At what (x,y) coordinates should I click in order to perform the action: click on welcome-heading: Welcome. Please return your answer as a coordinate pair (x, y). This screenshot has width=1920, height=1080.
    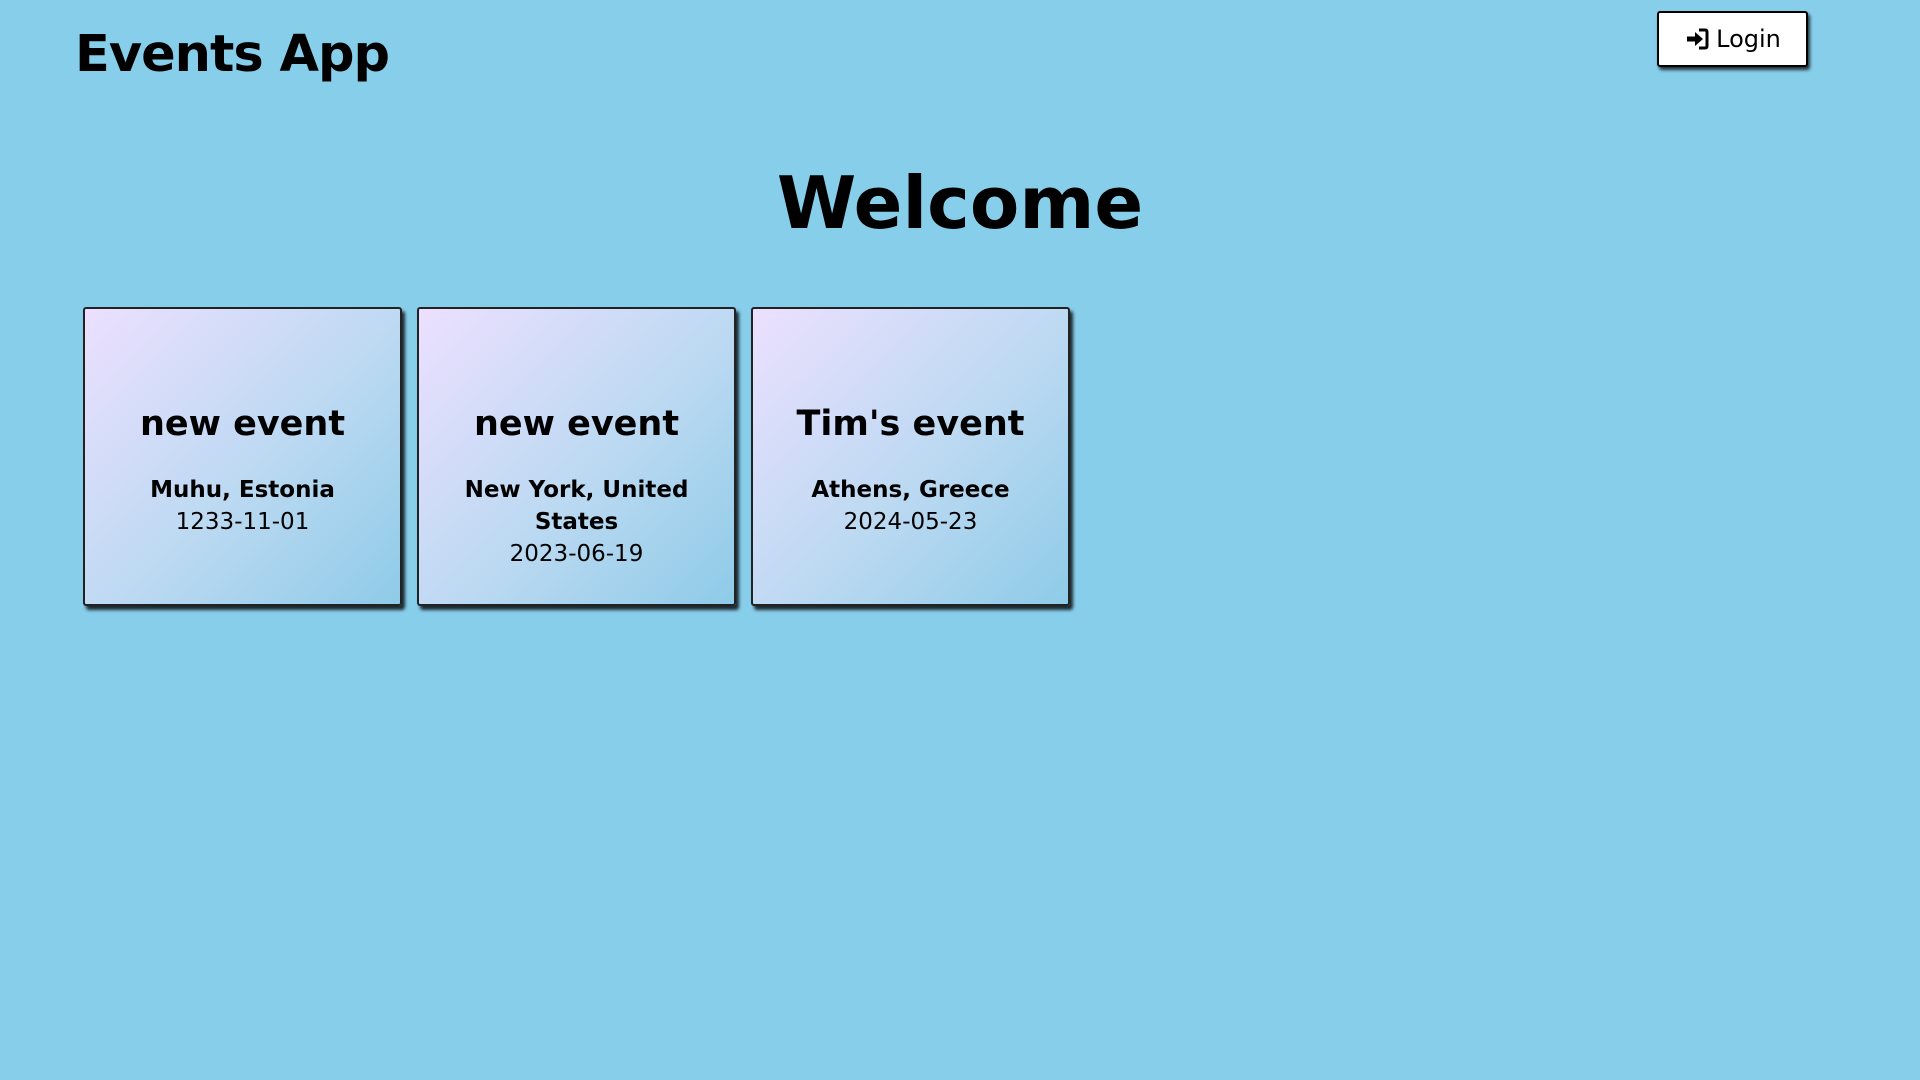
    Looking at the image, I should click on (960, 203).